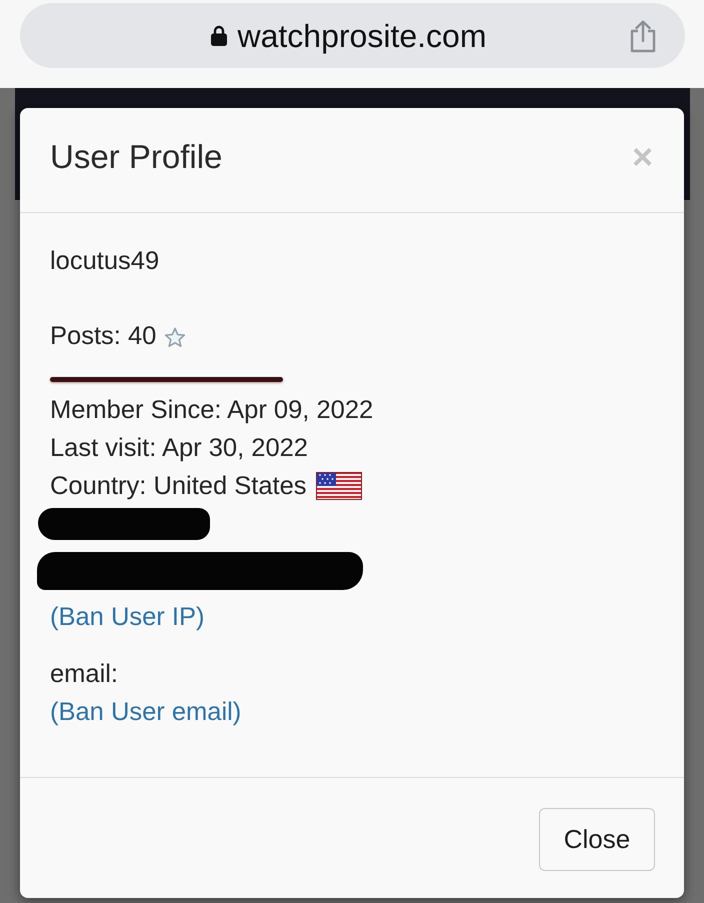 The width and height of the screenshot is (704, 903). What do you see at coordinates (178, 486) in the screenshot?
I see `country-text: Country: United States` at bounding box center [178, 486].